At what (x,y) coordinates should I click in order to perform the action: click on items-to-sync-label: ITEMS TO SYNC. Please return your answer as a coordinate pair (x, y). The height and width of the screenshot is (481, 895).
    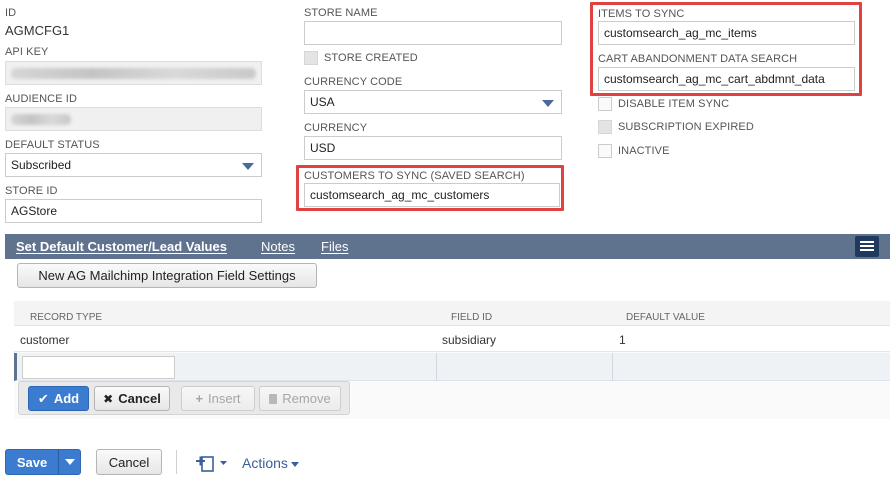
    Looking at the image, I should click on (641, 14).